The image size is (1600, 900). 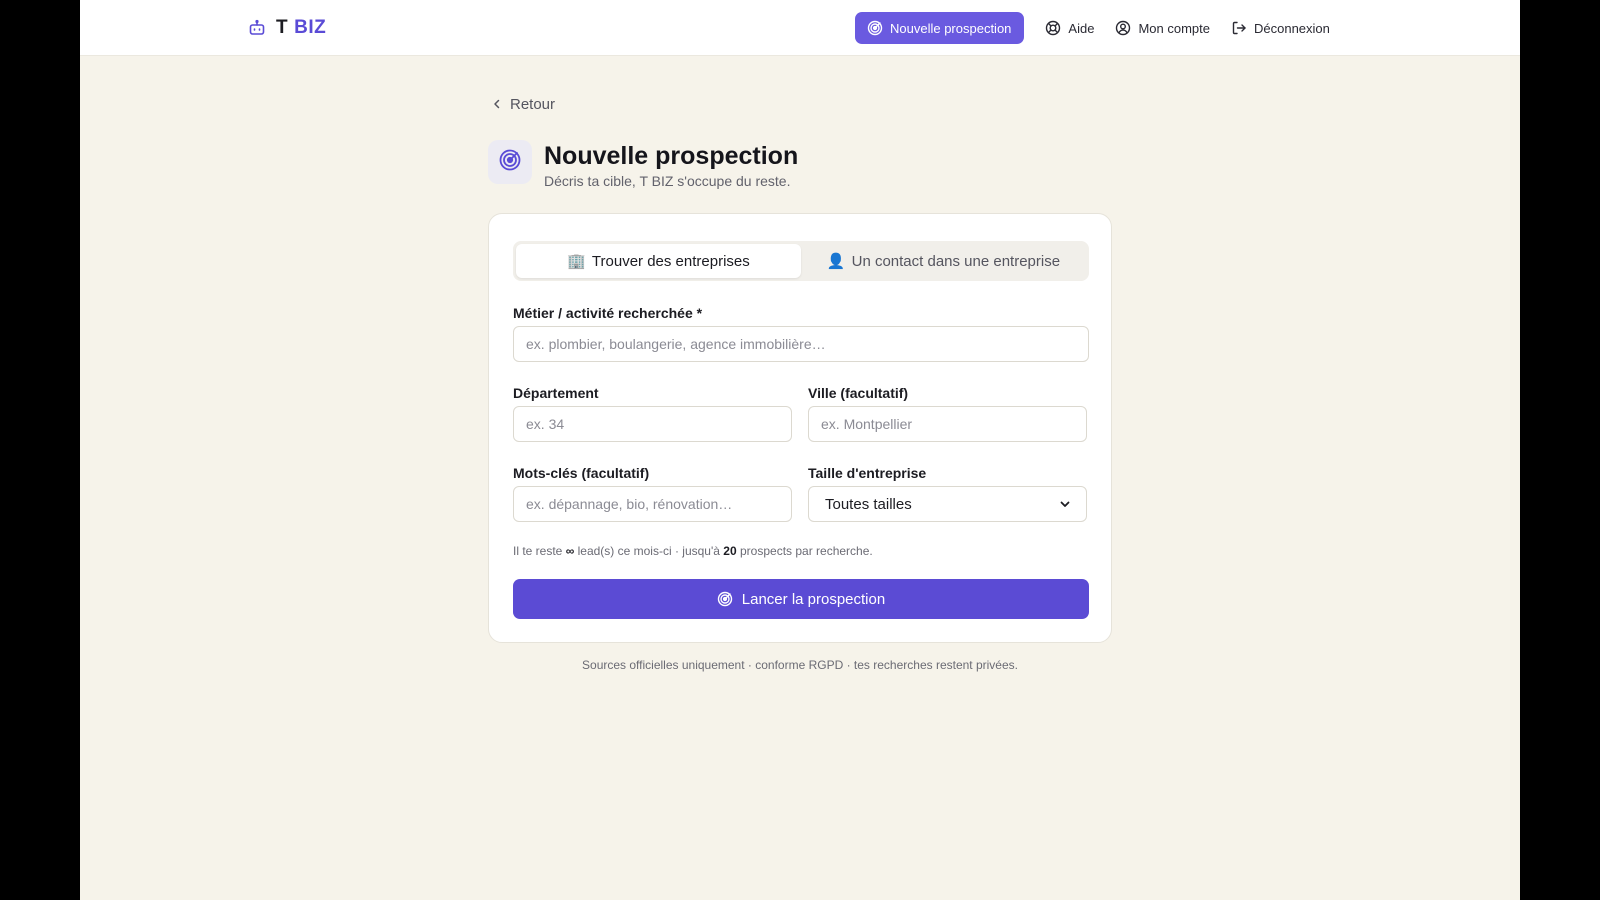 I want to click on header-badge, so click(x=510, y=162).